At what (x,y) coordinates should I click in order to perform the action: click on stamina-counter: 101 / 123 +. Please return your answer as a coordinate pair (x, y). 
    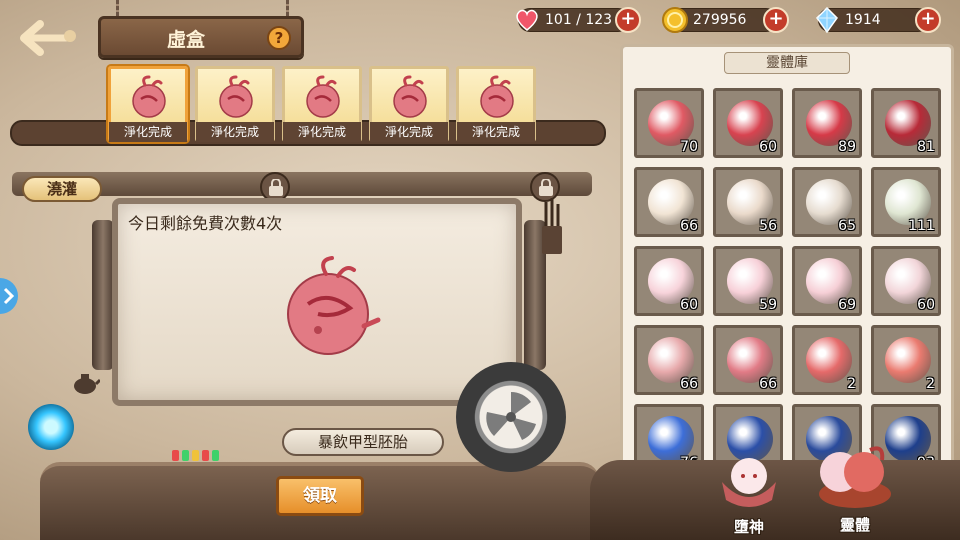
    Looking at the image, I should click on (578, 20).